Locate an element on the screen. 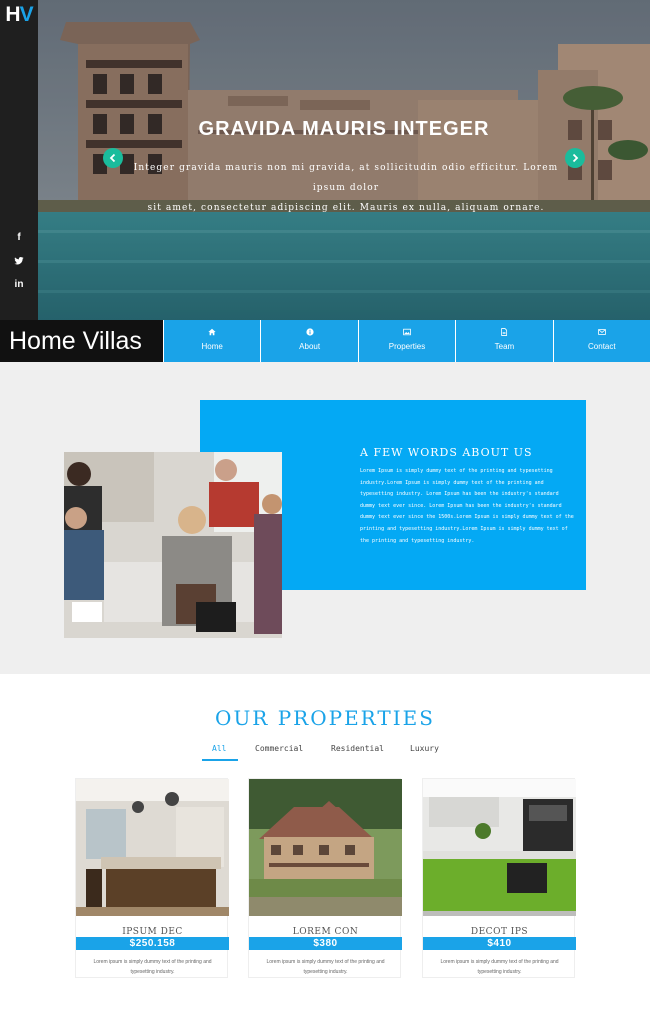 Image resolution: width=650 pixels, height=1036 pixels. hero-title: GRAVIDA MAURIS INTEGER is located at coordinates (344, 129).